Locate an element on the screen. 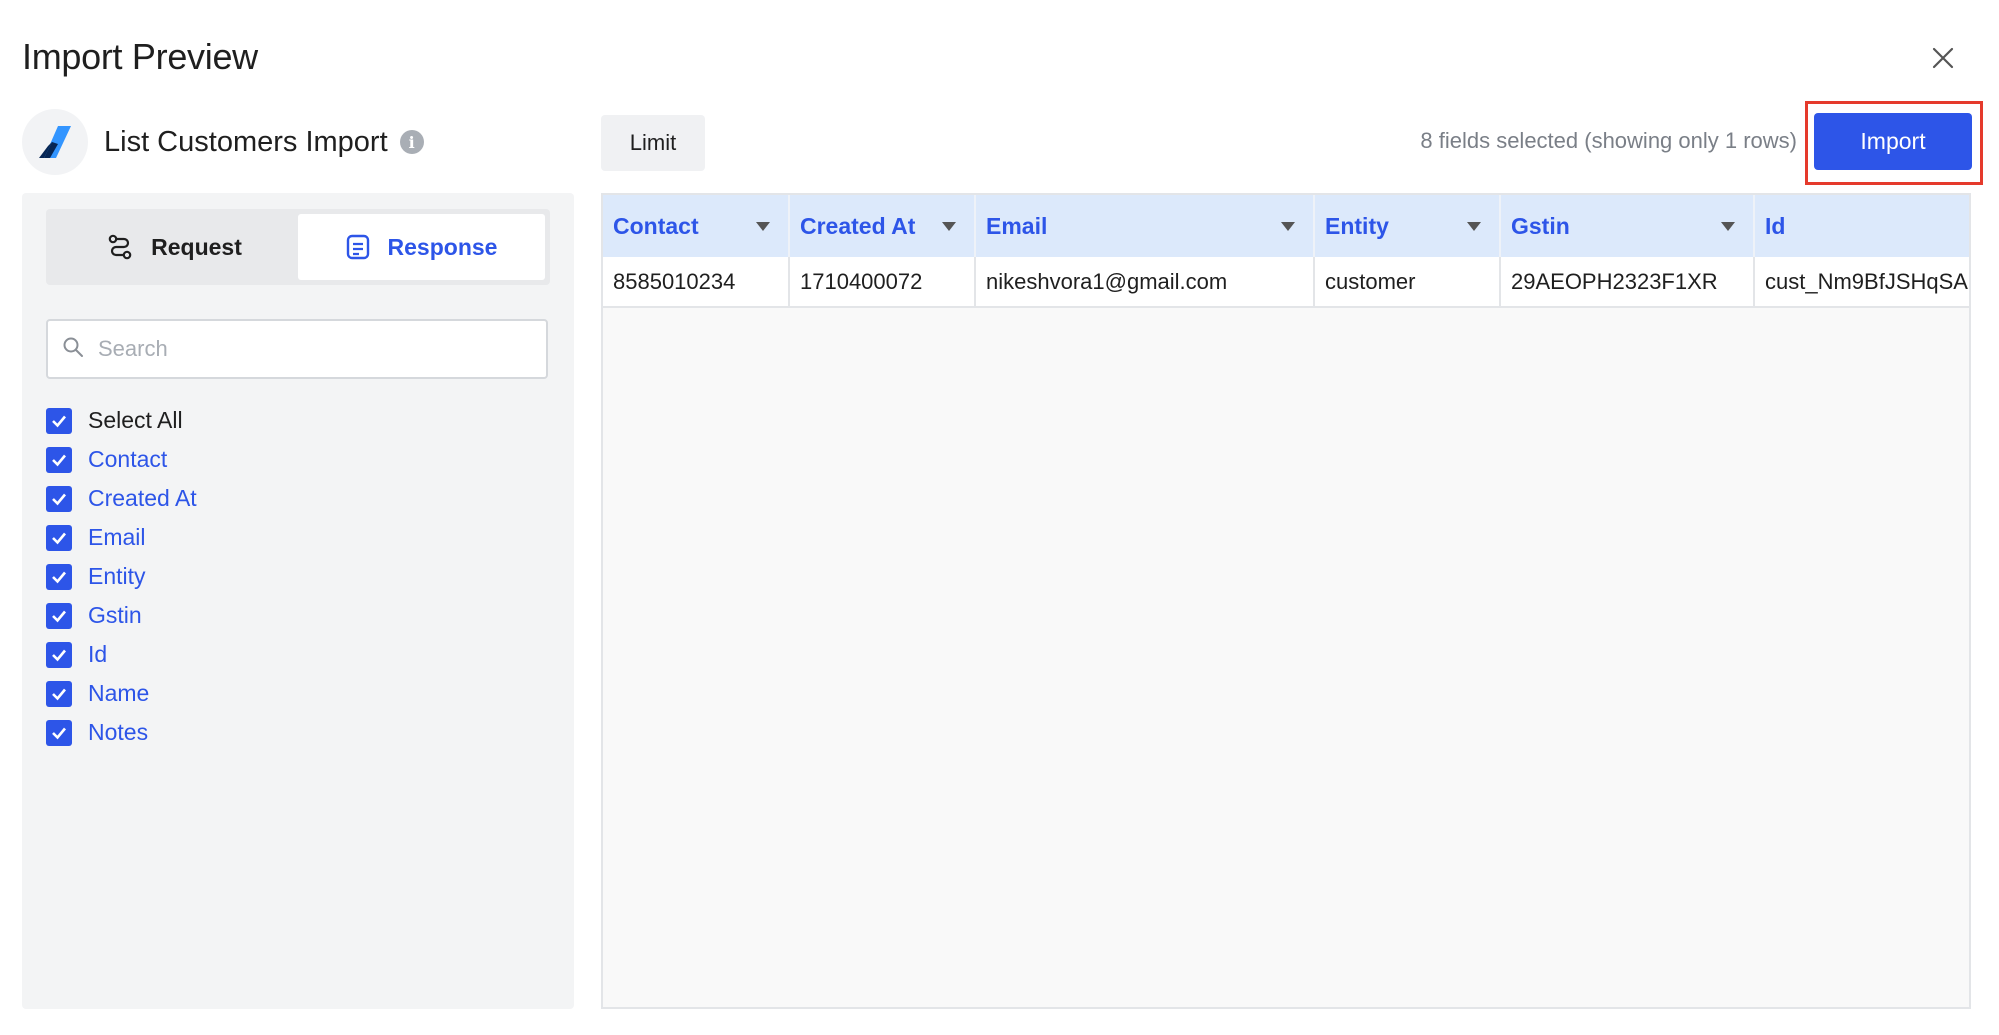 Image resolution: width=1999 pixels, height=1035 pixels. column-header-label: Email is located at coordinates (1017, 225).